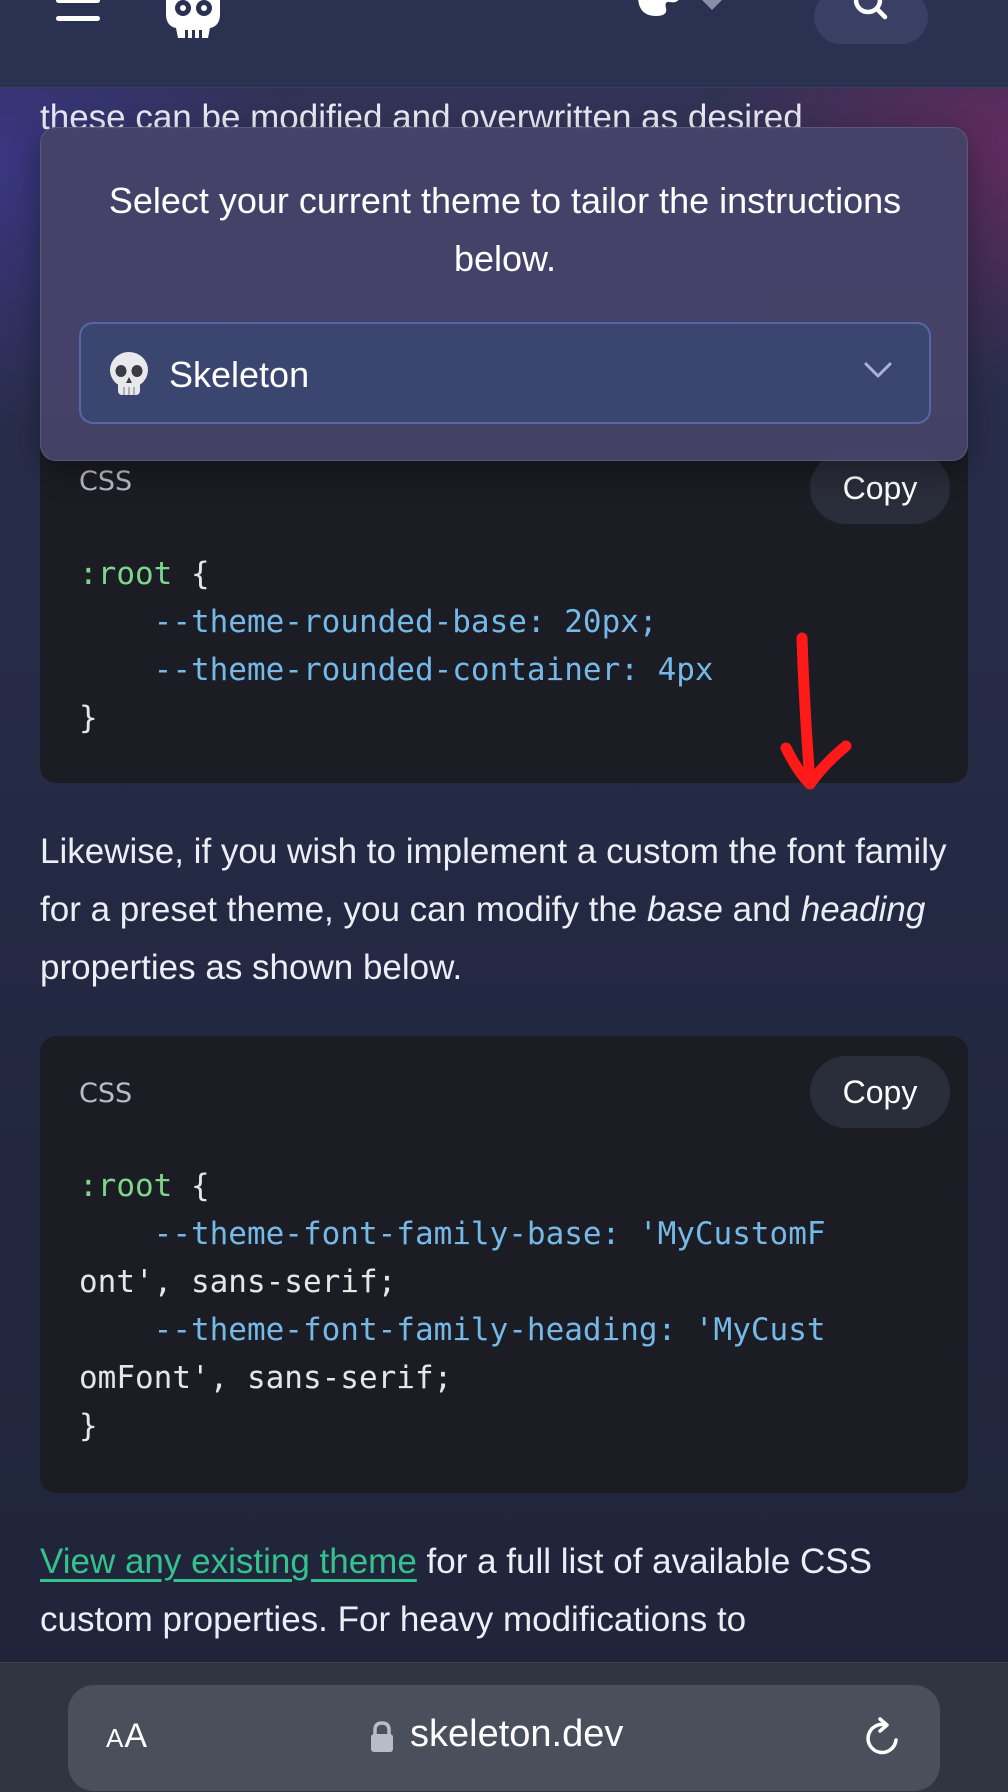 The width and height of the screenshot is (1008, 1792). I want to click on theme-select-dropdown: Skeleton, so click(505, 373).